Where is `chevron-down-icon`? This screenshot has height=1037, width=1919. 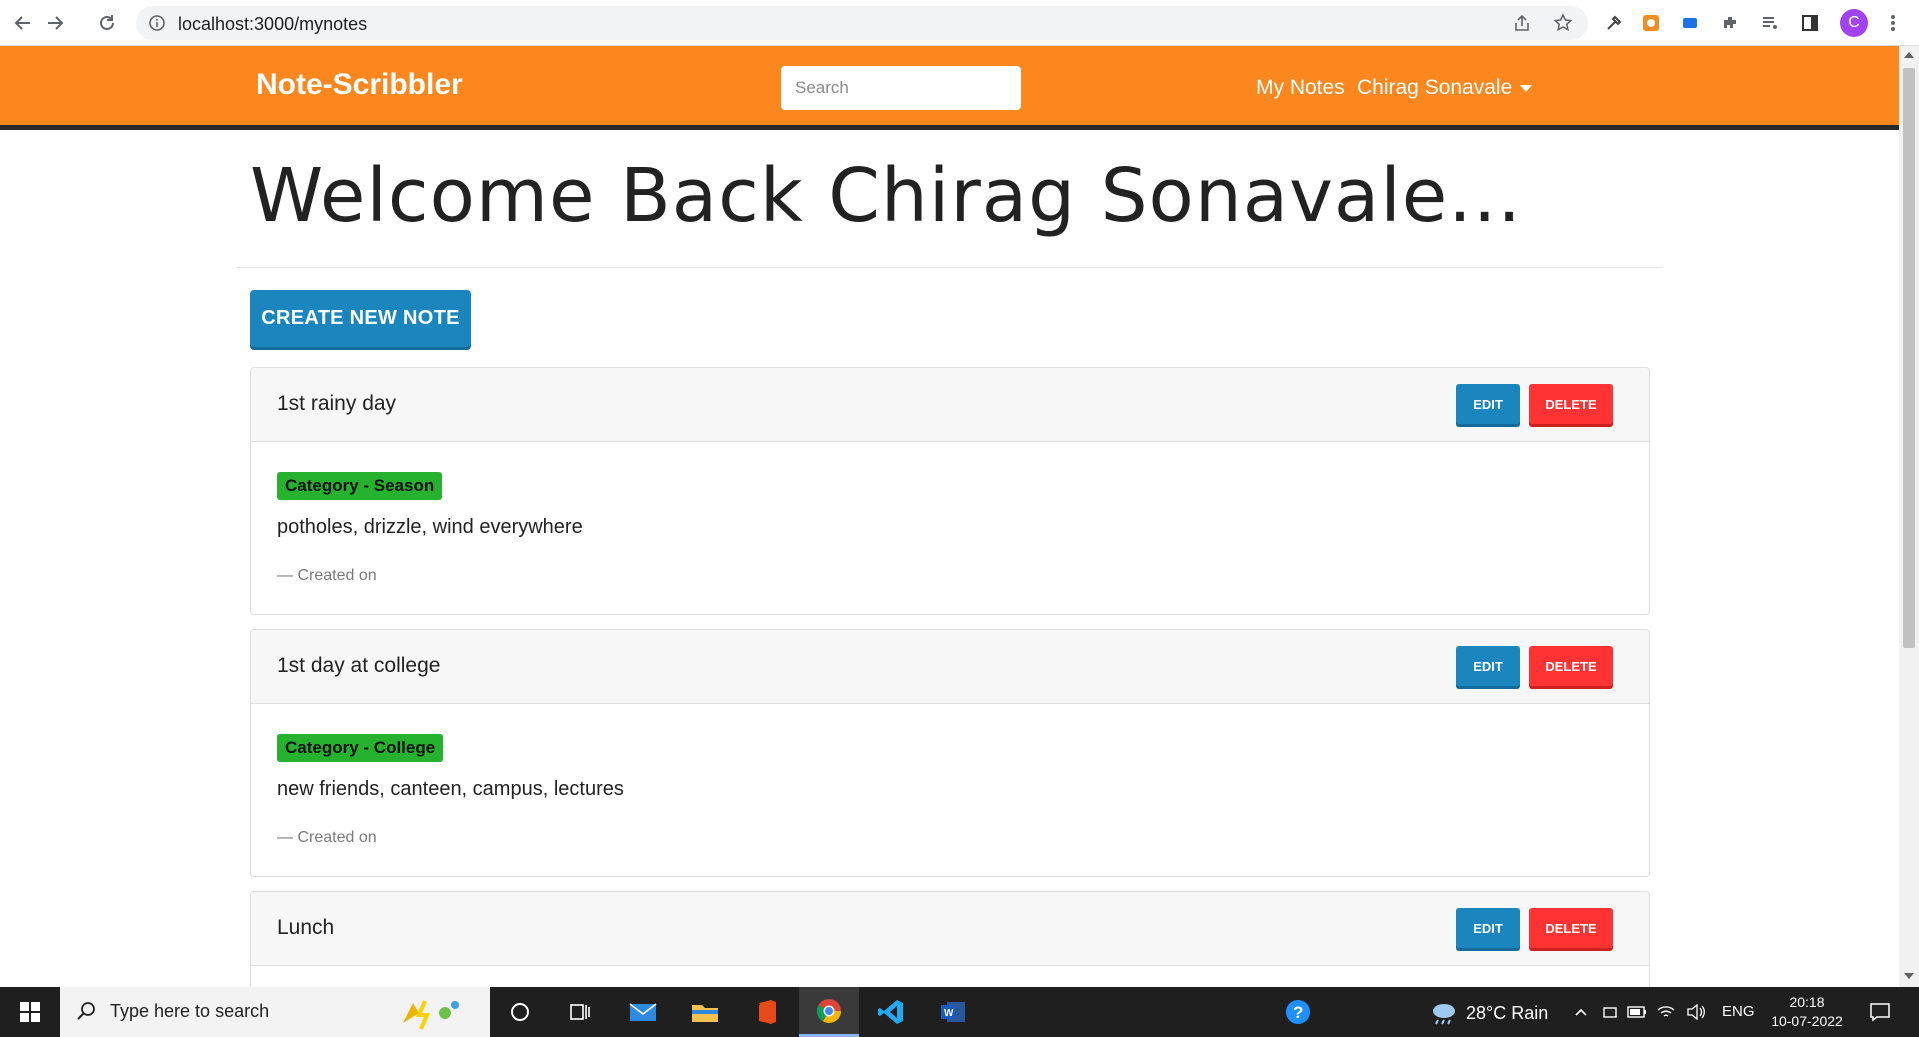 chevron-down-icon is located at coordinates (1526, 88).